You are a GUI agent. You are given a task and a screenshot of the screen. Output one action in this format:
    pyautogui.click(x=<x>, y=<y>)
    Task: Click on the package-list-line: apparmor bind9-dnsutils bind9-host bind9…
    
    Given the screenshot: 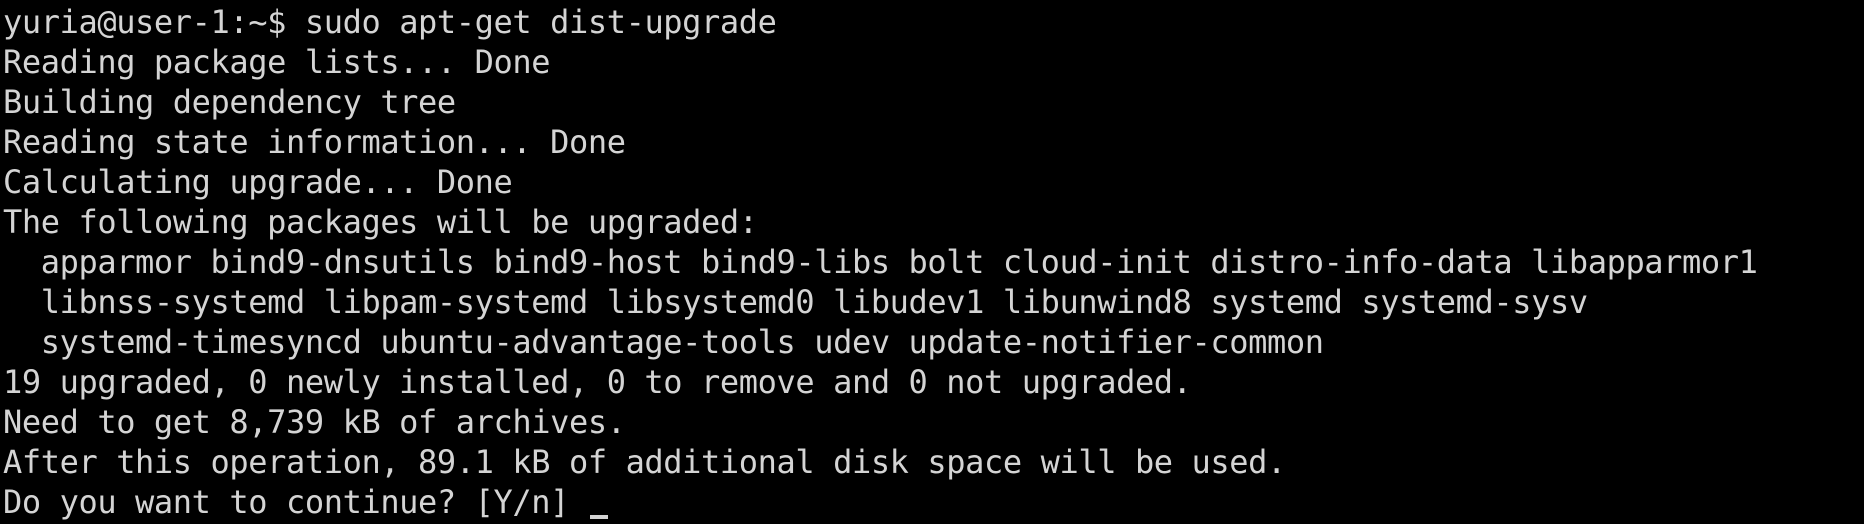 What is the action you would take?
    pyautogui.click(x=880, y=262)
    